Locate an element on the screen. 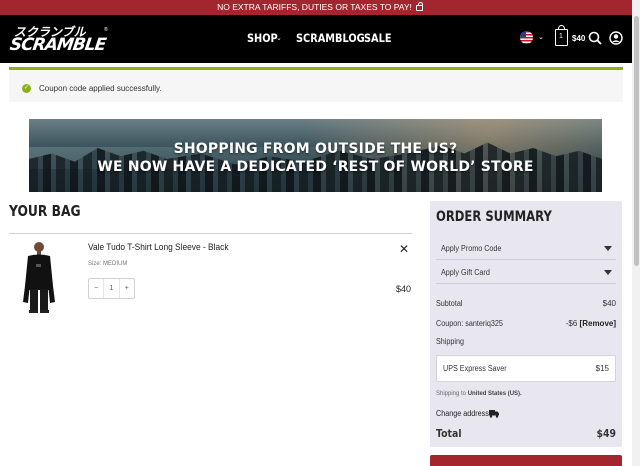 Image resolution: width=640 pixels, height=466 pixels. shipping-price: $15 is located at coordinates (602, 368).